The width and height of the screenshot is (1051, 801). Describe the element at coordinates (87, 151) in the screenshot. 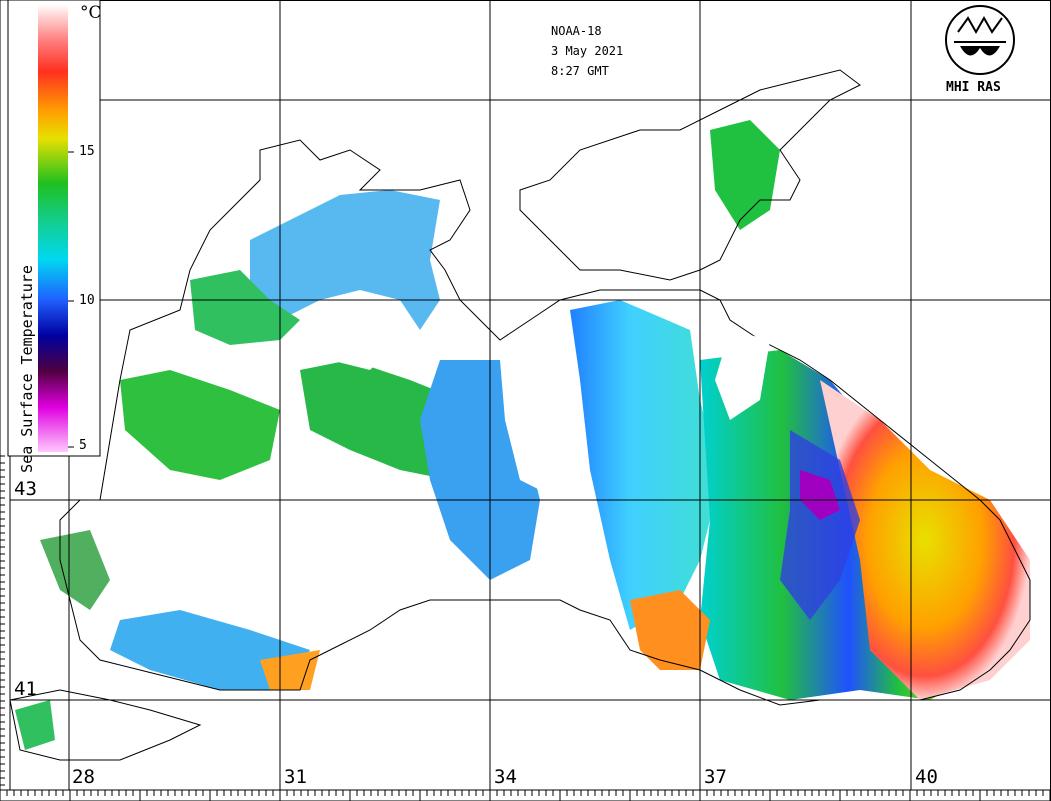

I see `scale-tick-15: 15` at that location.